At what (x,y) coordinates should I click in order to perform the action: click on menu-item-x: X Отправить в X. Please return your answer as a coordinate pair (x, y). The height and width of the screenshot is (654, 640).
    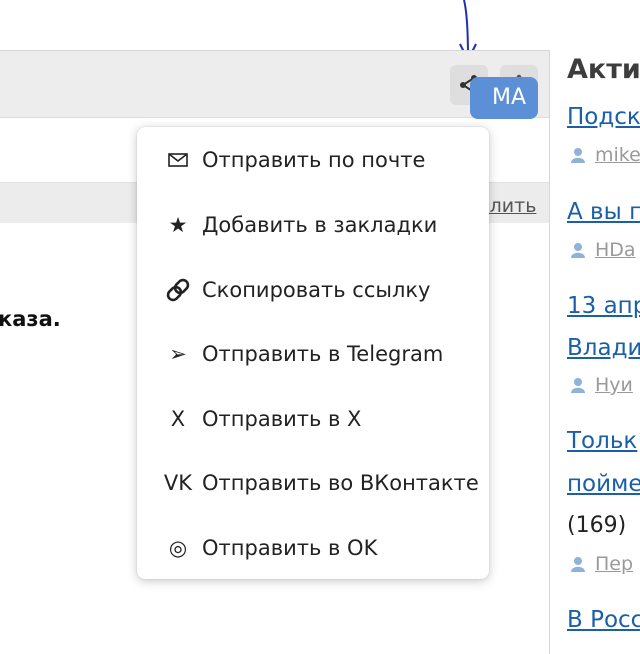
    Looking at the image, I should click on (313, 419).